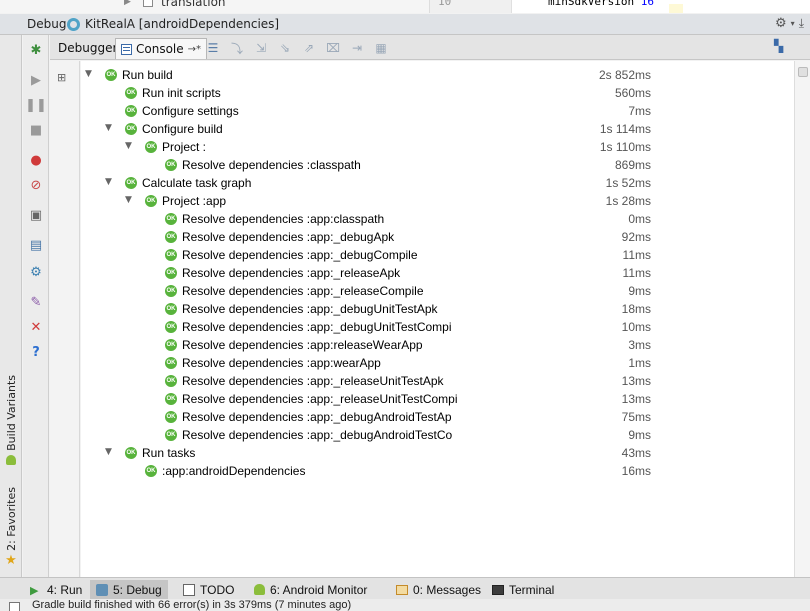 Image resolution: width=810 pixels, height=611 pixels. Describe the element at coordinates (297, 48) in the screenshot. I see `stepping-toolbar: ☰ ⤵ ⇲ ⇘ ⇗ ⌧ ⇥ ▦` at that location.